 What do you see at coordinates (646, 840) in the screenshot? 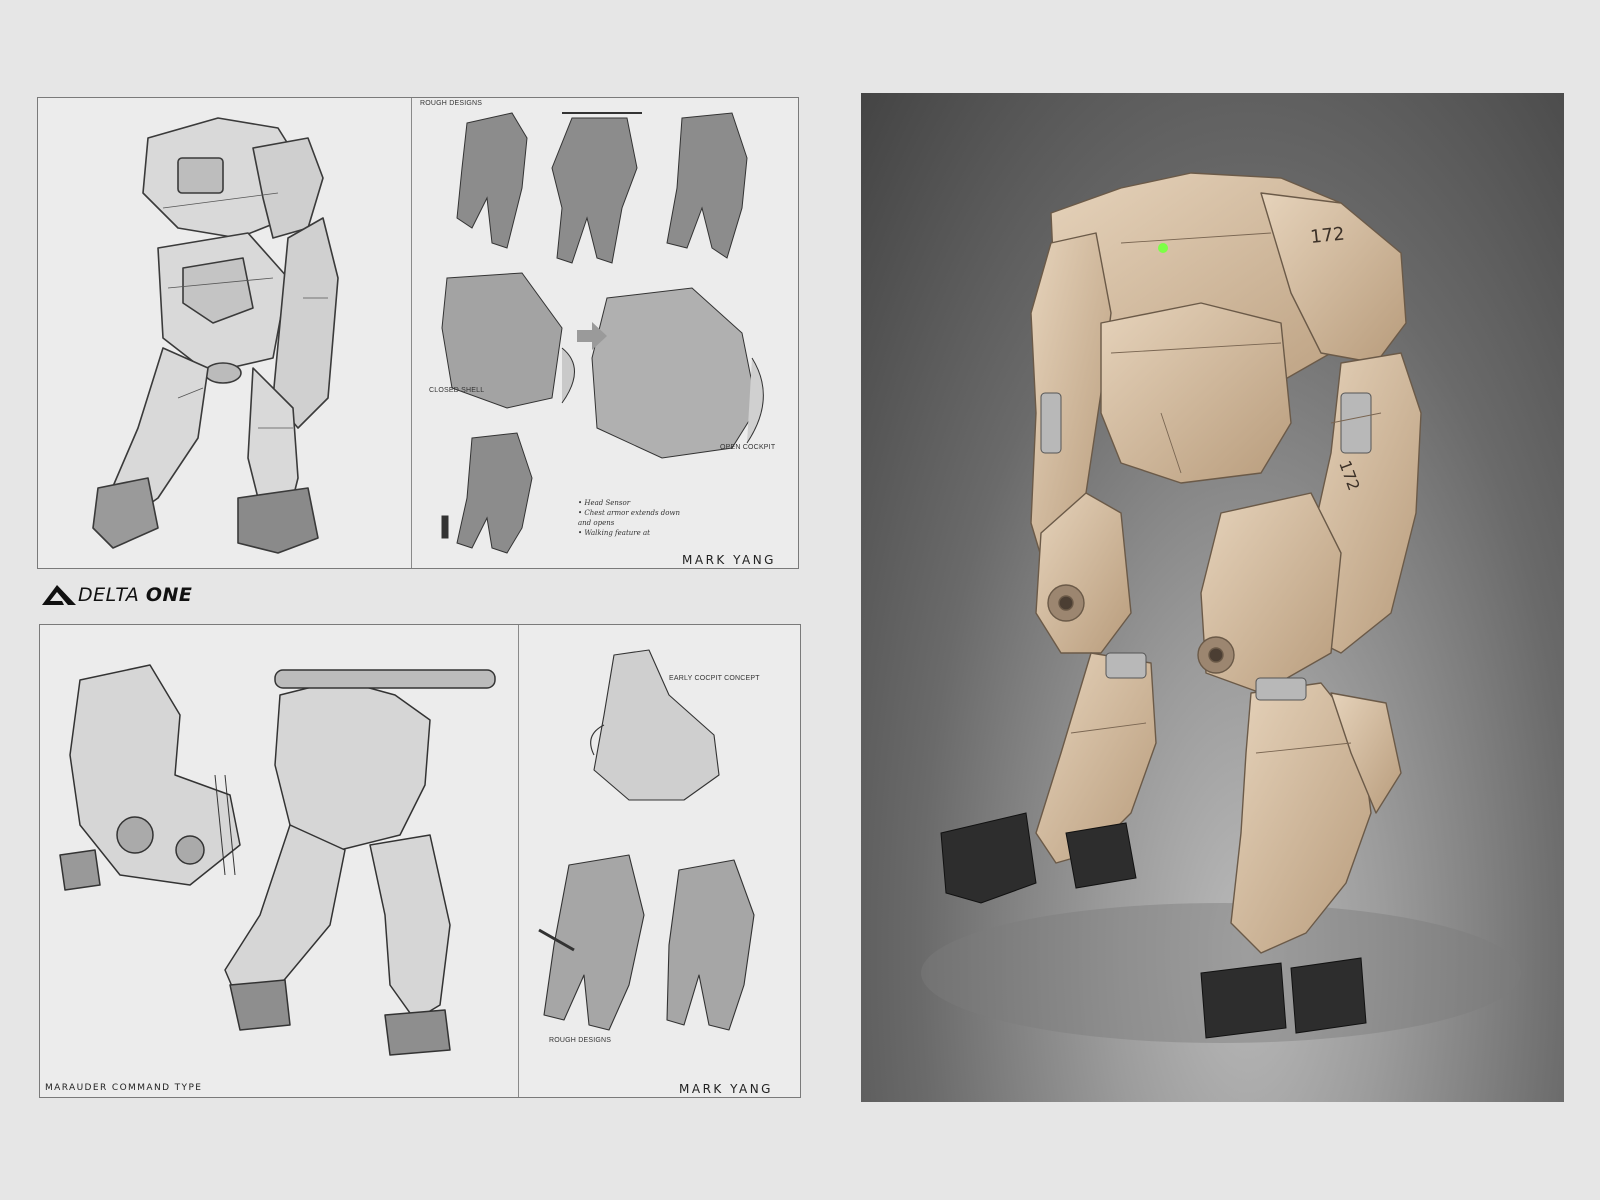
I see `cockpit-sketches` at bounding box center [646, 840].